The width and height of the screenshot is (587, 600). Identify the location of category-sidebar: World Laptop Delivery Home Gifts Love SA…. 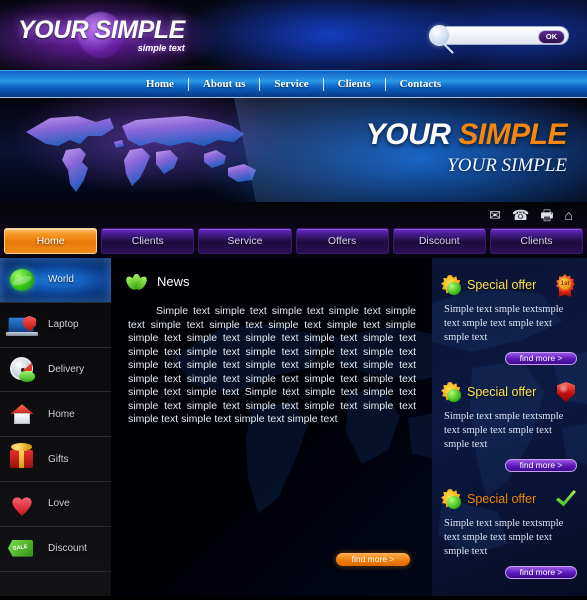
(56, 427).